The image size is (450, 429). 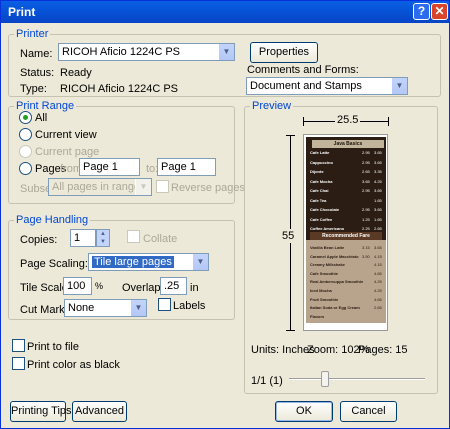 I want to click on page-scaling-select: Tile large pages ▼, so click(x=148, y=262).